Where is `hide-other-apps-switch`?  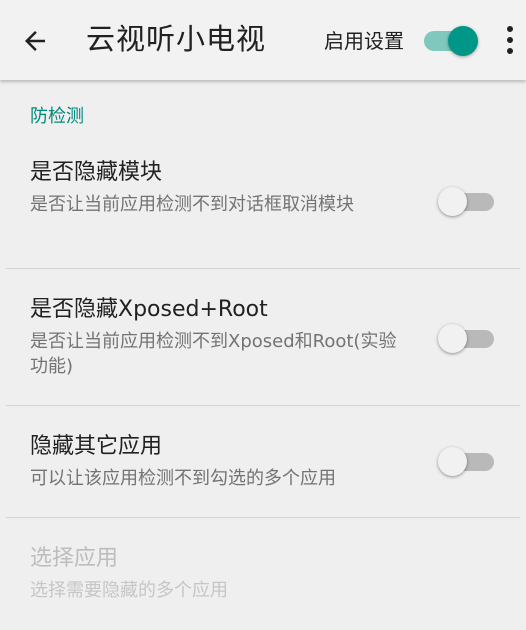 hide-other-apps-switch is located at coordinates (467, 461).